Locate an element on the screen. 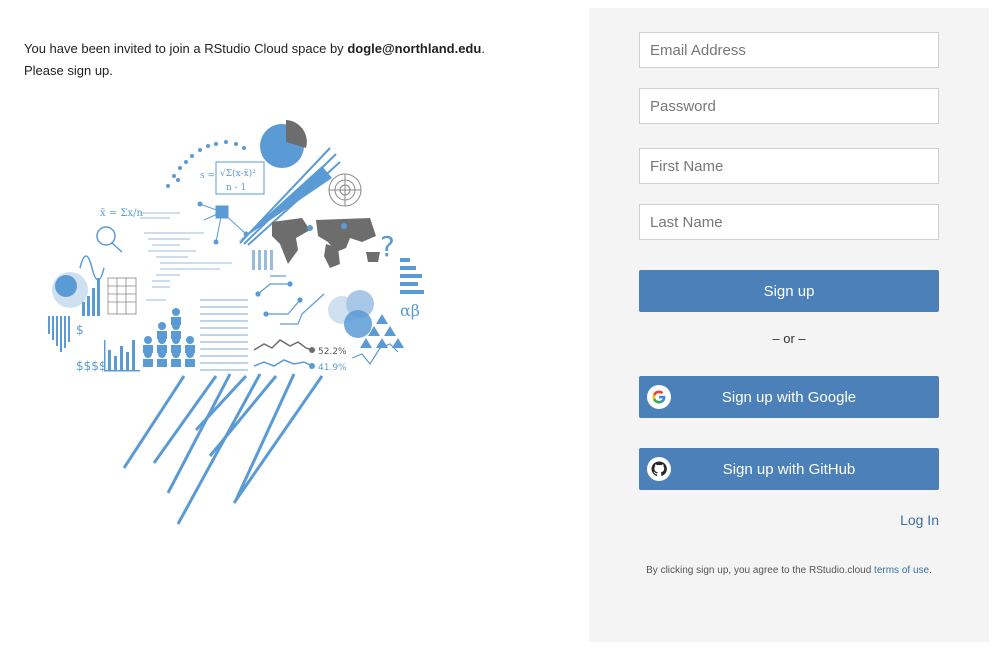  google-icon is located at coordinates (659, 397).